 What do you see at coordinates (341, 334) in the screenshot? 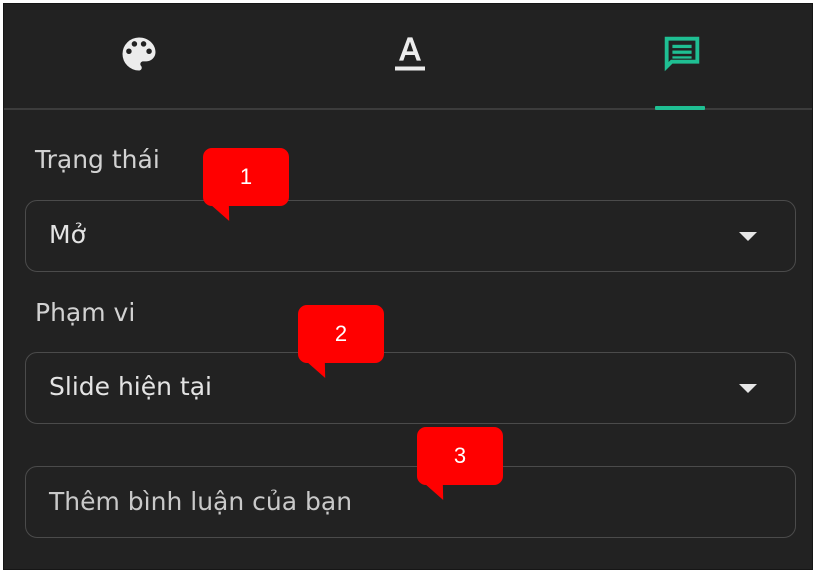
I see `callout-2: 2` at bounding box center [341, 334].